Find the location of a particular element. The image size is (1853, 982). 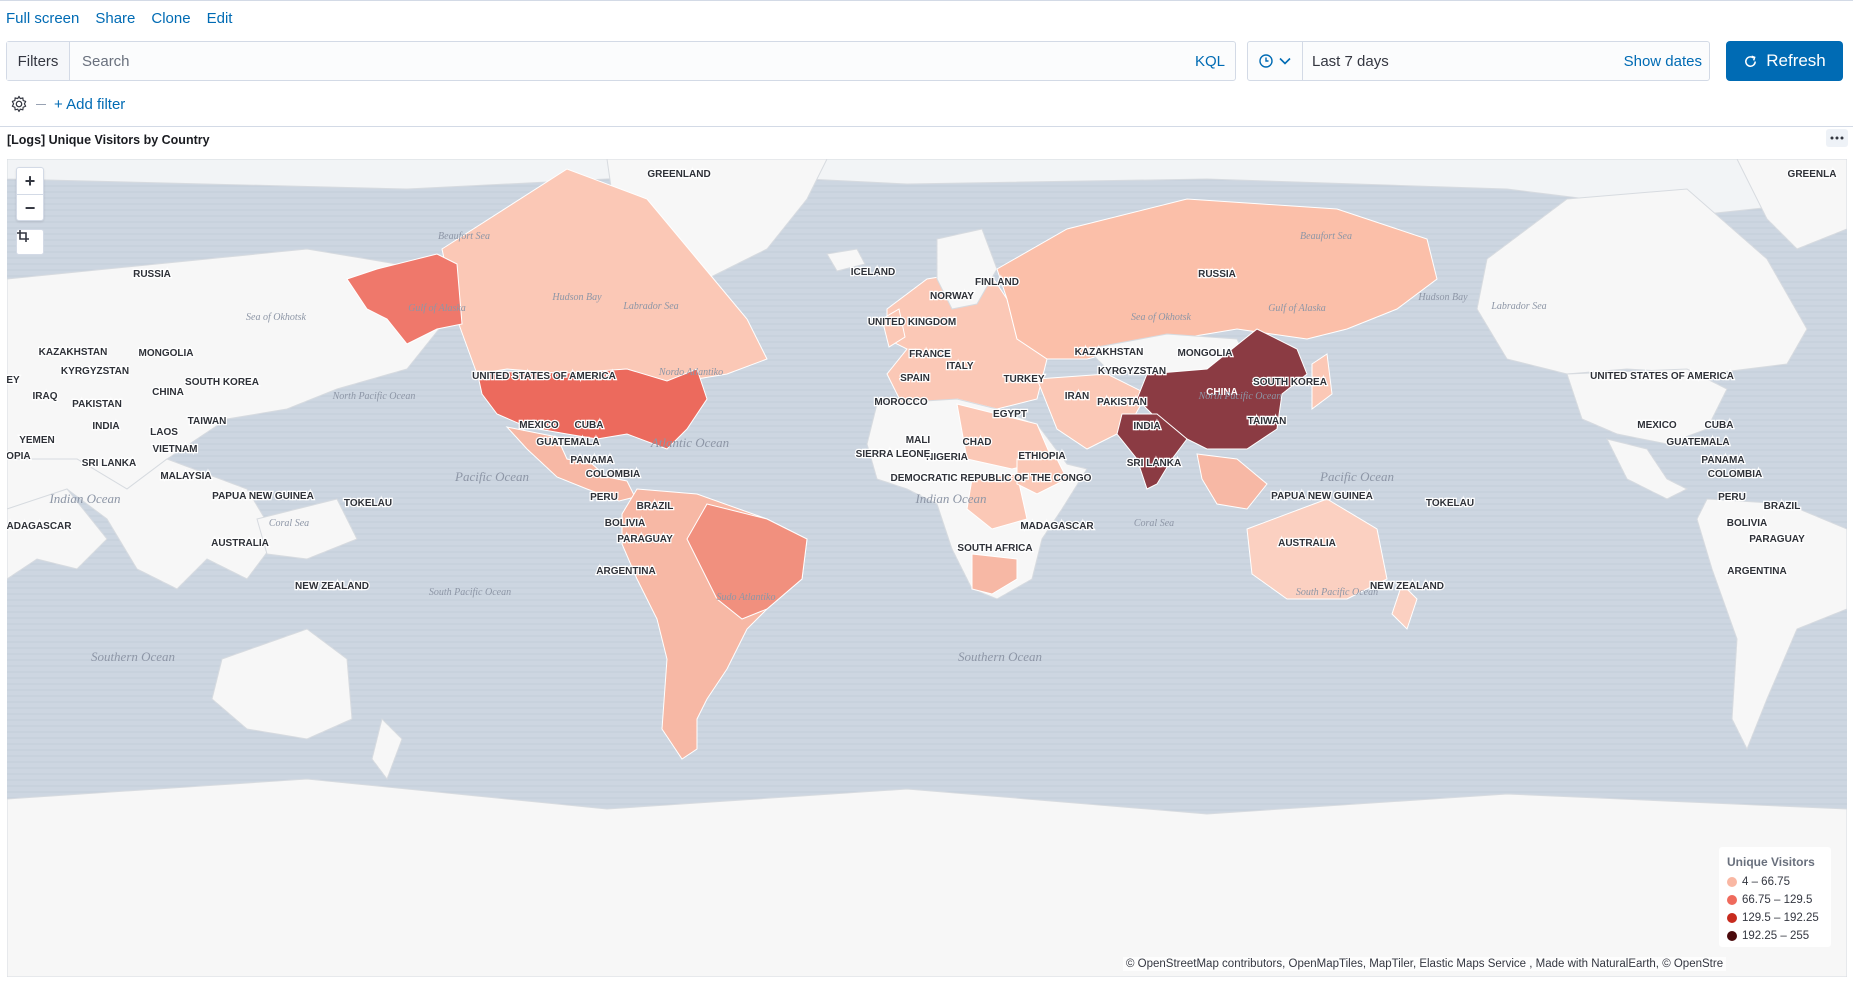

label-australia: AUSTRALIA is located at coordinates (1307, 543).